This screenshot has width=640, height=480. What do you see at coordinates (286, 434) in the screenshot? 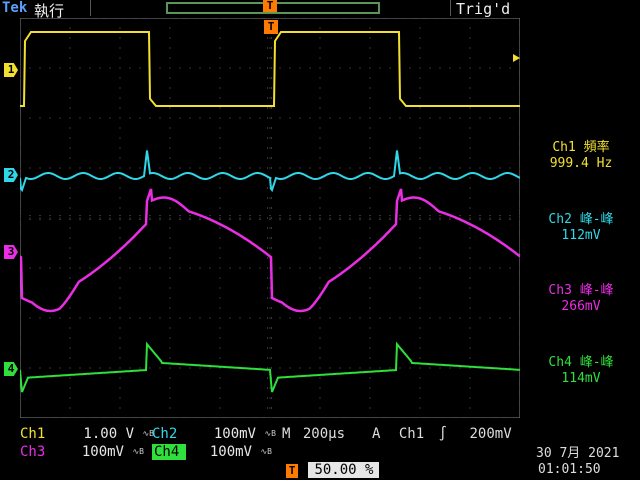
I see `timebase-mode: M` at bounding box center [286, 434].